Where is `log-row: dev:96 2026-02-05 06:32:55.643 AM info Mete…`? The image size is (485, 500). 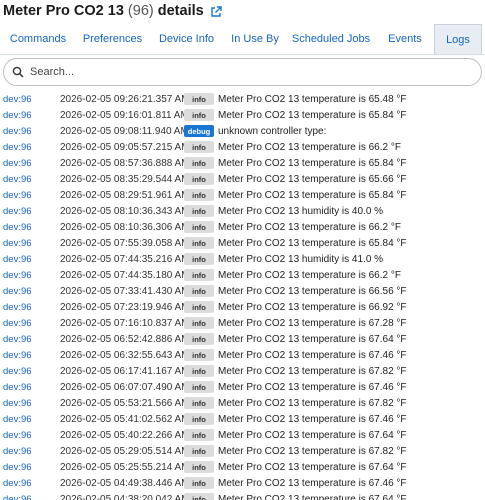 log-row: dev:96 2026-02-05 06:32:55.643 AM info Mete… is located at coordinates (242, 355).